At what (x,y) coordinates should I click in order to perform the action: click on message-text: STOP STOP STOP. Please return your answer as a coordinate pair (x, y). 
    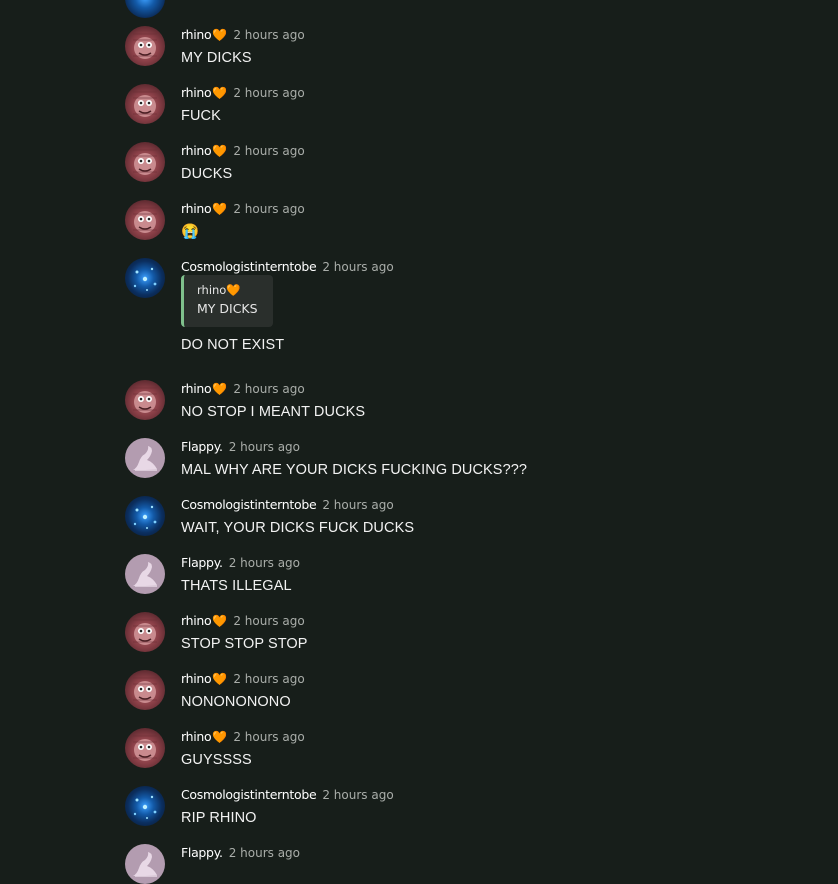
    Looking at the image, I should click on (244, 644).